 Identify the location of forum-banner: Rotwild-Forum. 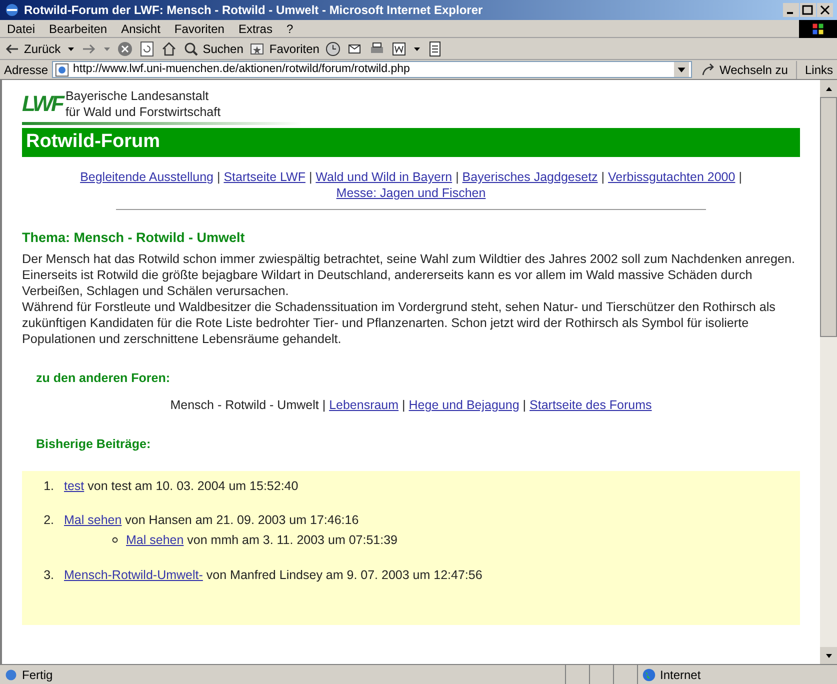
(411, 142).